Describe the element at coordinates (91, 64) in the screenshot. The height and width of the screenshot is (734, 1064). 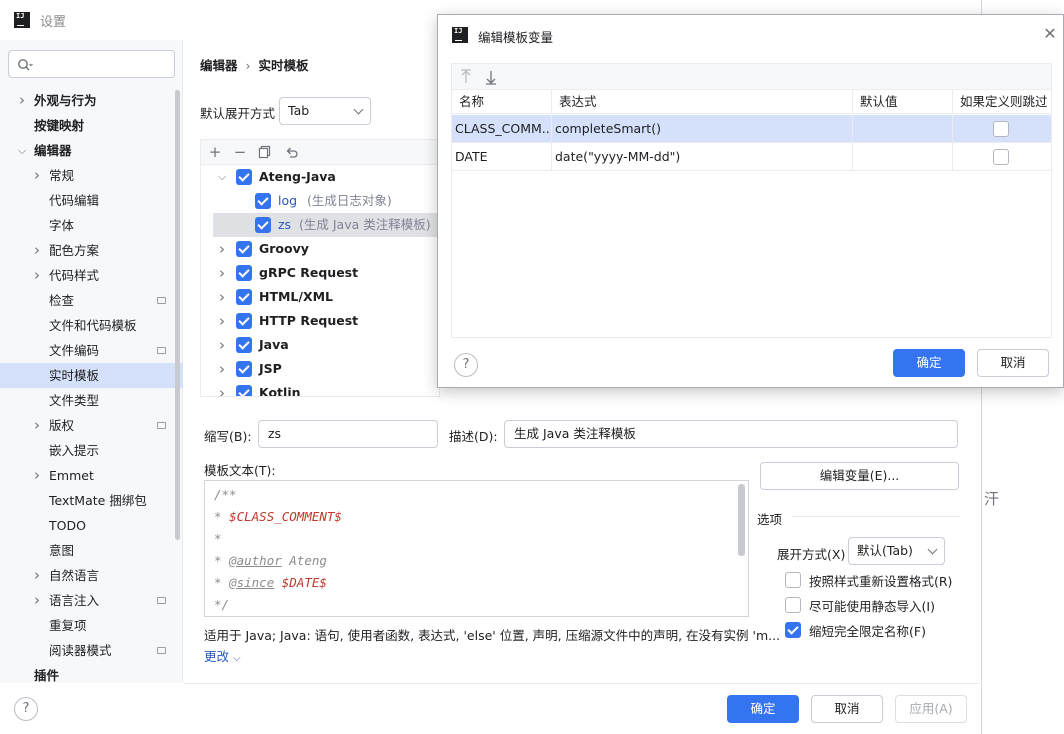
I see `search-input` at that location.